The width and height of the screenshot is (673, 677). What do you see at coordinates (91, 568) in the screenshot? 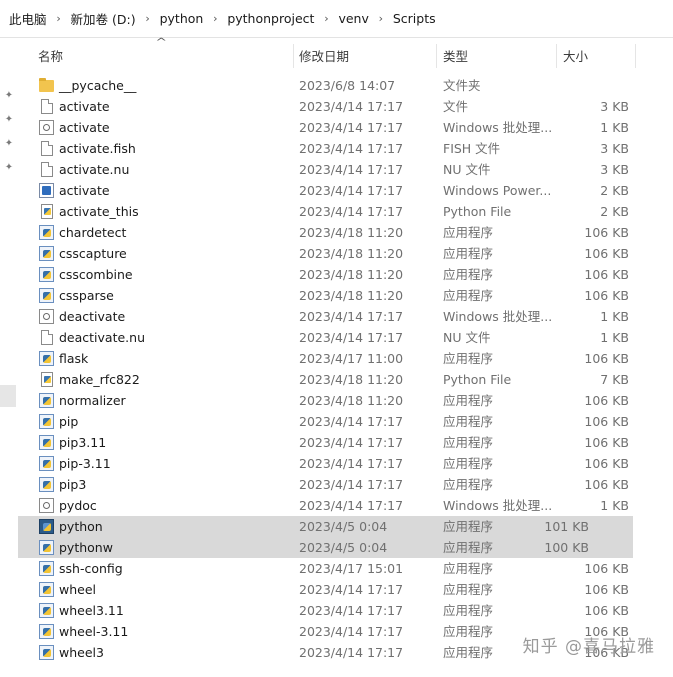
I see `file-name: ssh-config` at bounding box center [91, 568].